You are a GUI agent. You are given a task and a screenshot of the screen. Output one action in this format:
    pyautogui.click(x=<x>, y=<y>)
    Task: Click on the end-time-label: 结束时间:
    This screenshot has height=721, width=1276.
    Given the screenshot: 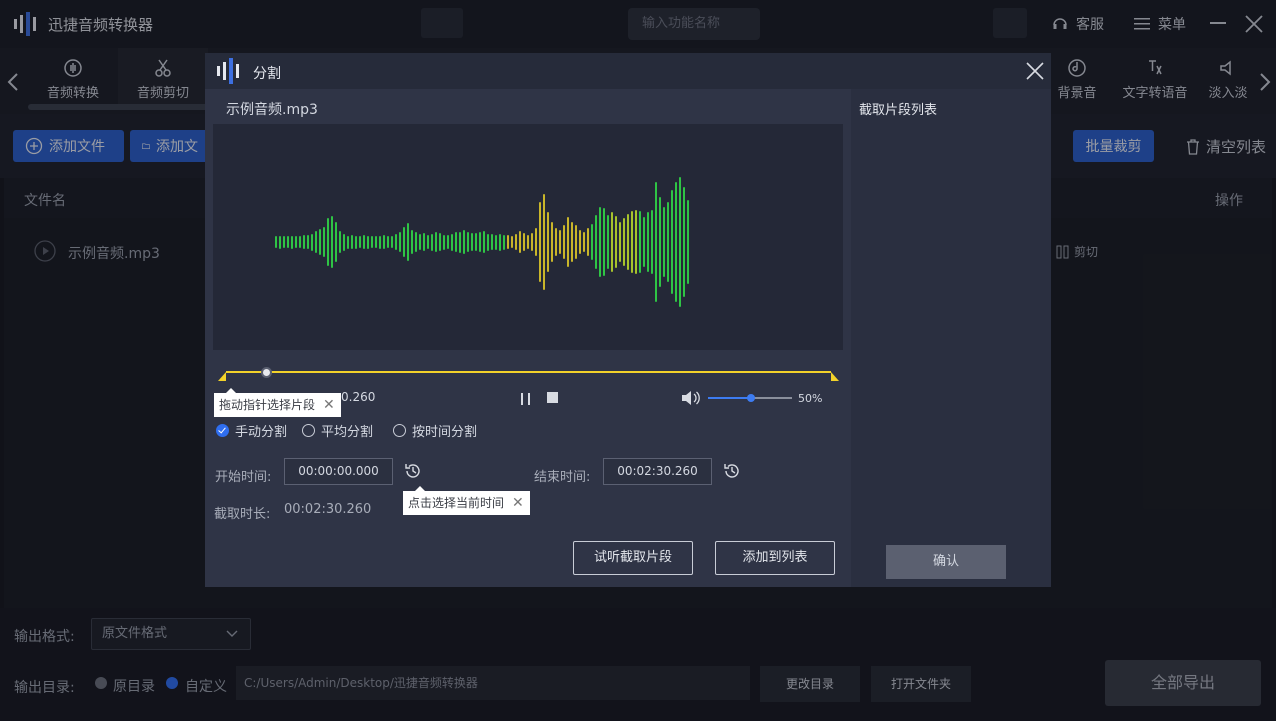 What is the action you would take?
    pyautogui.click(x=562, y=477)
    